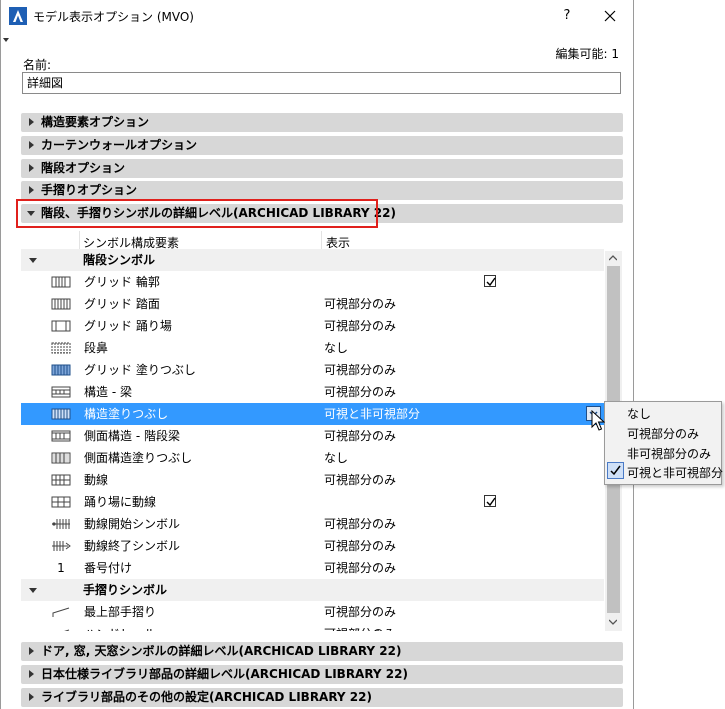 The height and width of the screenshot is (709, 725). Describe the element at coordinates (613, 622) in the screenshot. I see `scroll-down-icon` at that location.